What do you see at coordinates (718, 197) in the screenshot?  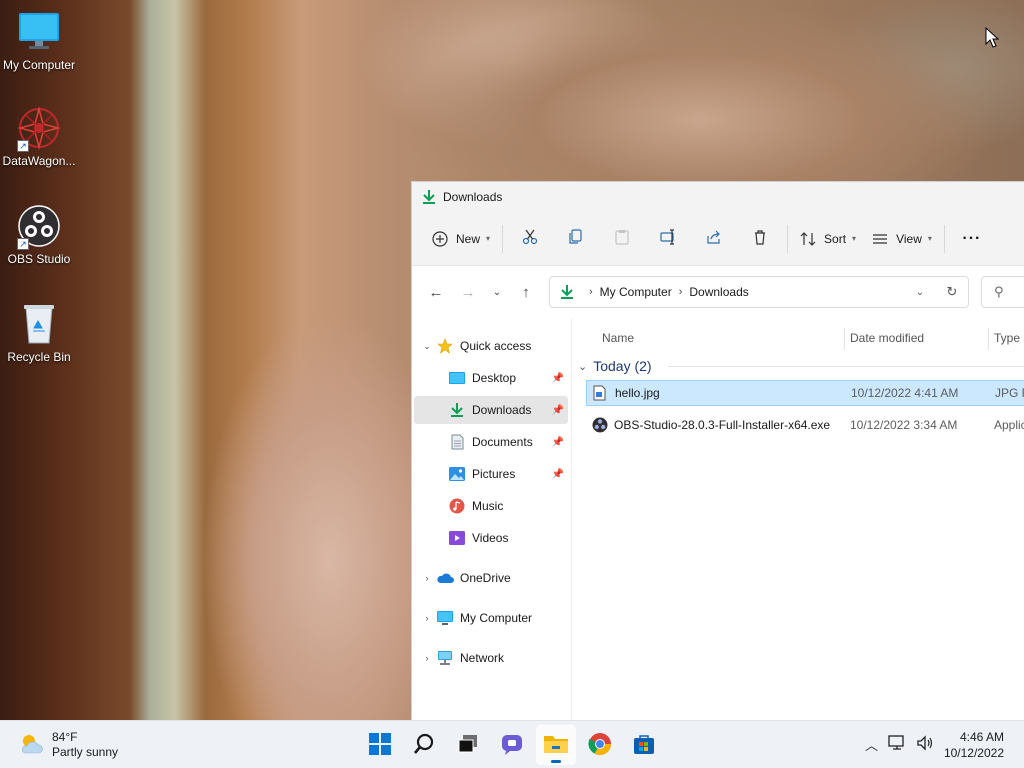 I see `window-titlebar: Downloads` at bounding box center [718, 197].